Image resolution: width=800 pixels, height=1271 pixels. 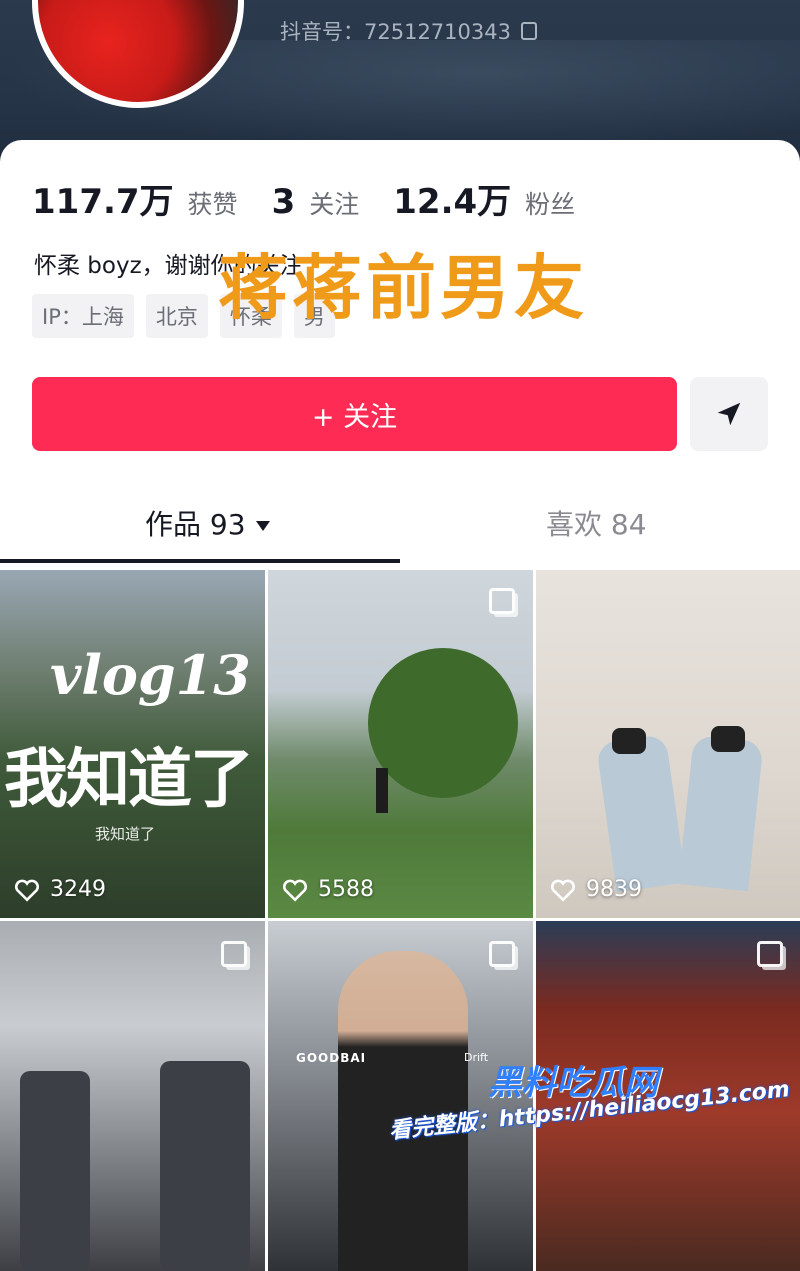 What do you see at coordinates (125, 834) in the screenshot?
I see `video-overlay-sub: 我知道了` at bounding box center [125, 834].